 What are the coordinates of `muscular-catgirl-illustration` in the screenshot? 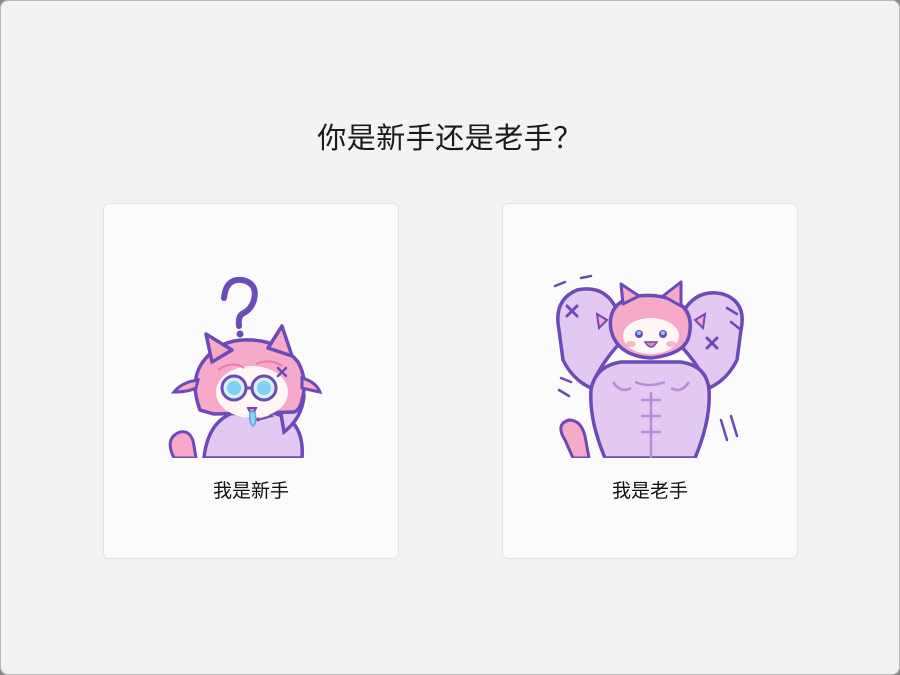 It's located at (651, 364).